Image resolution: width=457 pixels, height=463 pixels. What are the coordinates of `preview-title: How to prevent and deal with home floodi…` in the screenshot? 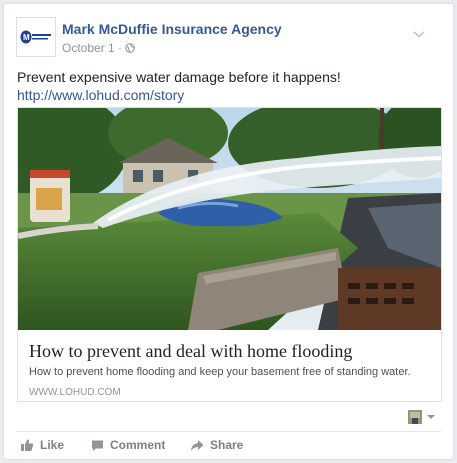 It's located at (190, 351).